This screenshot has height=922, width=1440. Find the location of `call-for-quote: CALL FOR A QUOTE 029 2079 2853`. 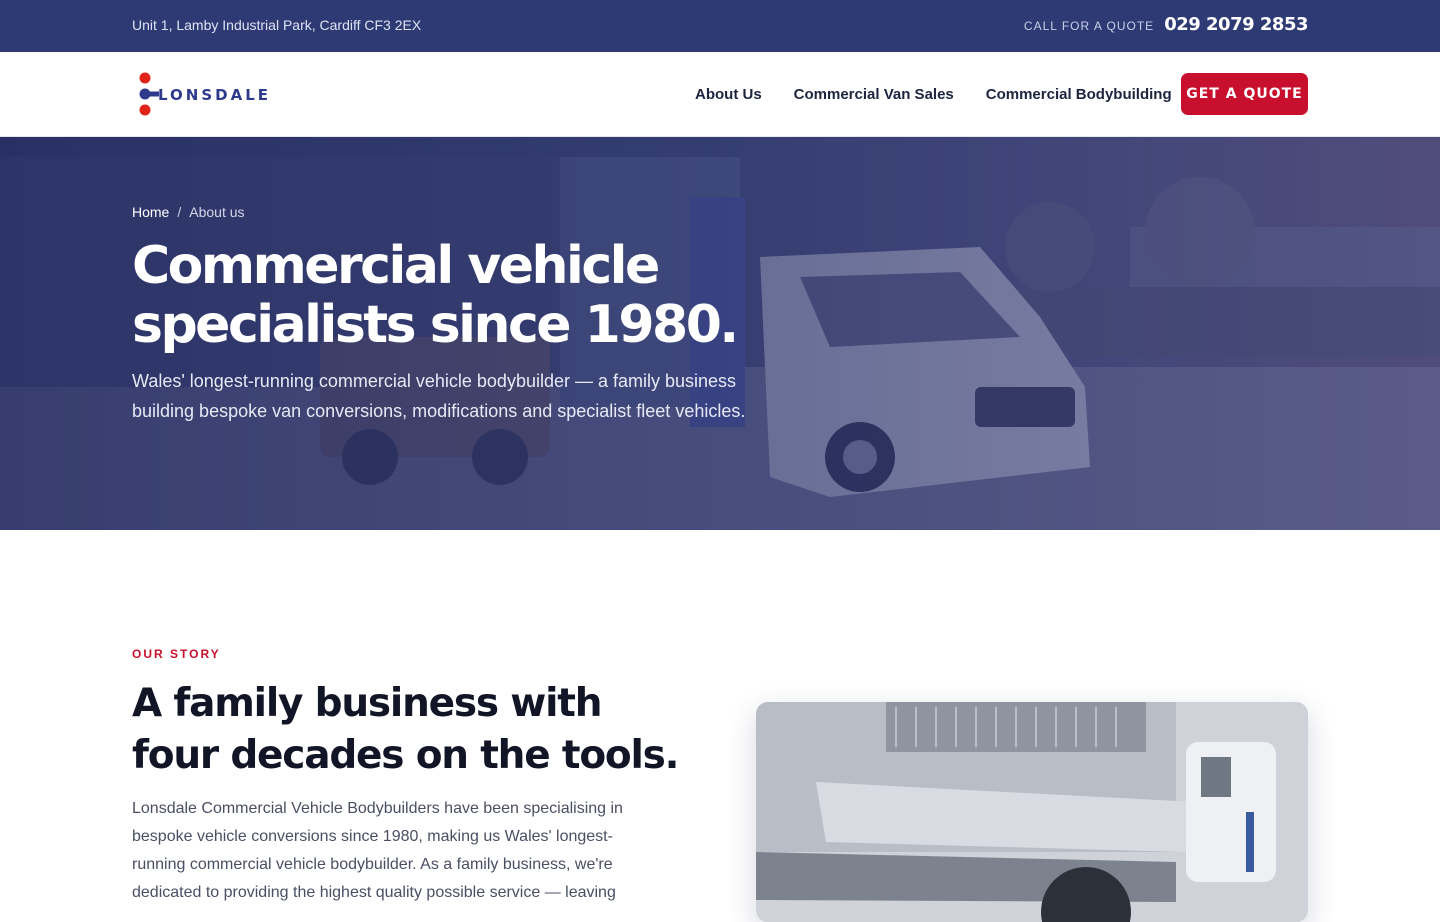

call-for-quote: CALL FOR A QUOTE 029 2079 2853 is located at coordinates (1166, 24).